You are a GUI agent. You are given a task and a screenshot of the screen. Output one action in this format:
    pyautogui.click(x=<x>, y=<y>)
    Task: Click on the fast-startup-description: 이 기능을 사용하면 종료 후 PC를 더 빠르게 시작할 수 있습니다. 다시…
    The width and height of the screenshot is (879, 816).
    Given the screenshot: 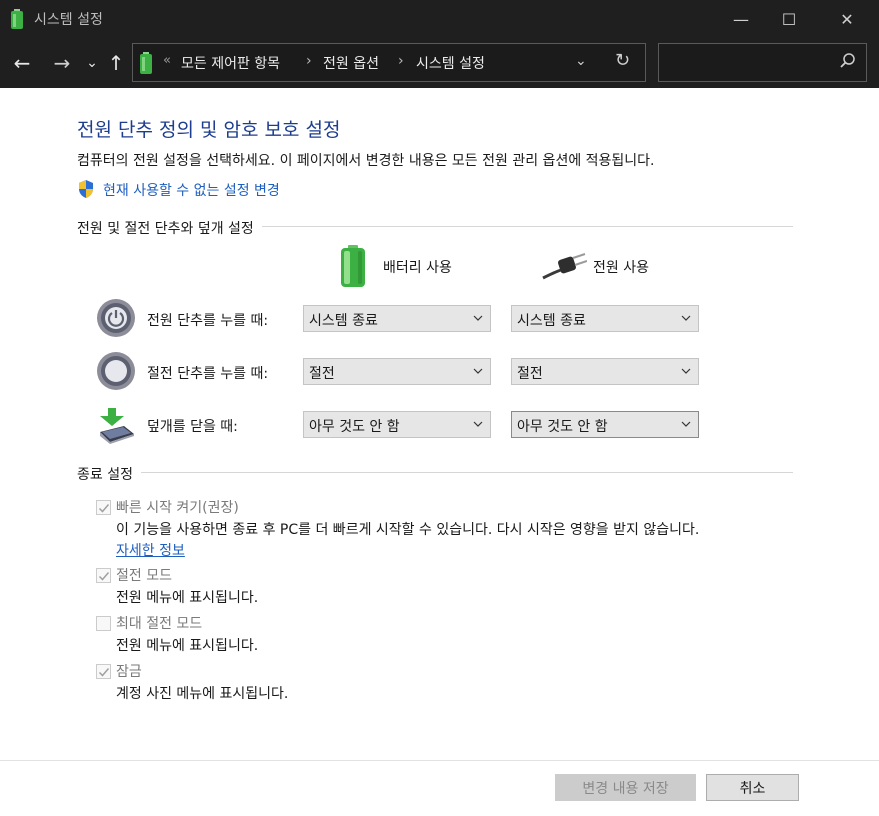 What is the action you would take?
    pyautogui.click(x=408, y=530)
    